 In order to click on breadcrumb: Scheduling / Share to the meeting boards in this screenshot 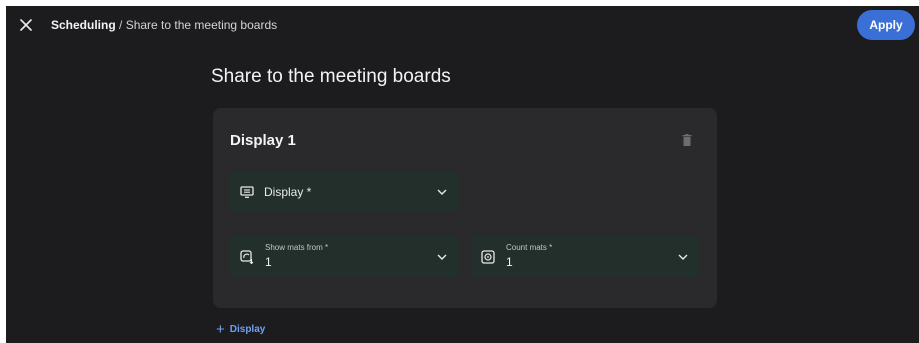, I will do `click(164, 25)`.